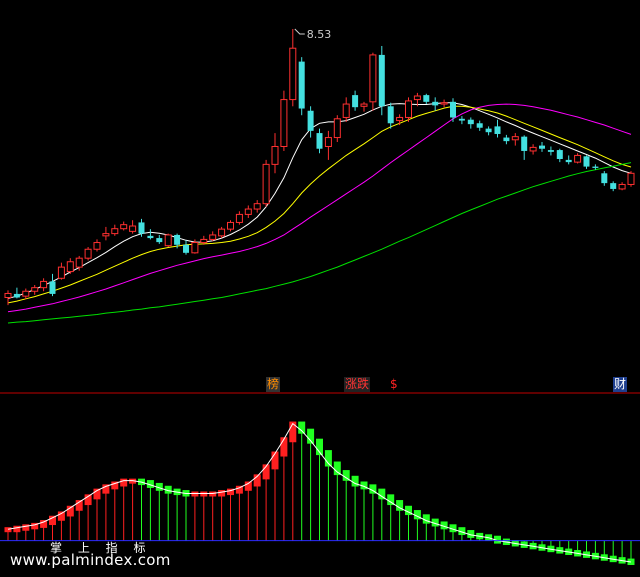 The image size is (640, 577). What do you see at coordinates (273, 384) in the screenshot?
I see `event-tag: 榜` at bounding box center [273, 384].